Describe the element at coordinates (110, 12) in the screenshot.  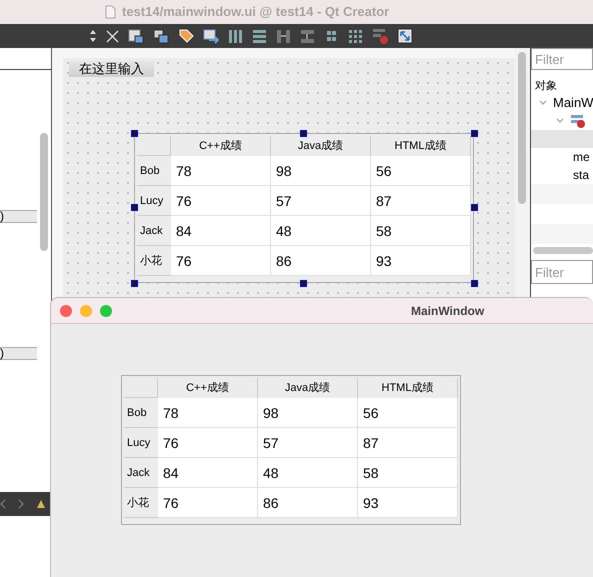
I see `document-icon` at that location.